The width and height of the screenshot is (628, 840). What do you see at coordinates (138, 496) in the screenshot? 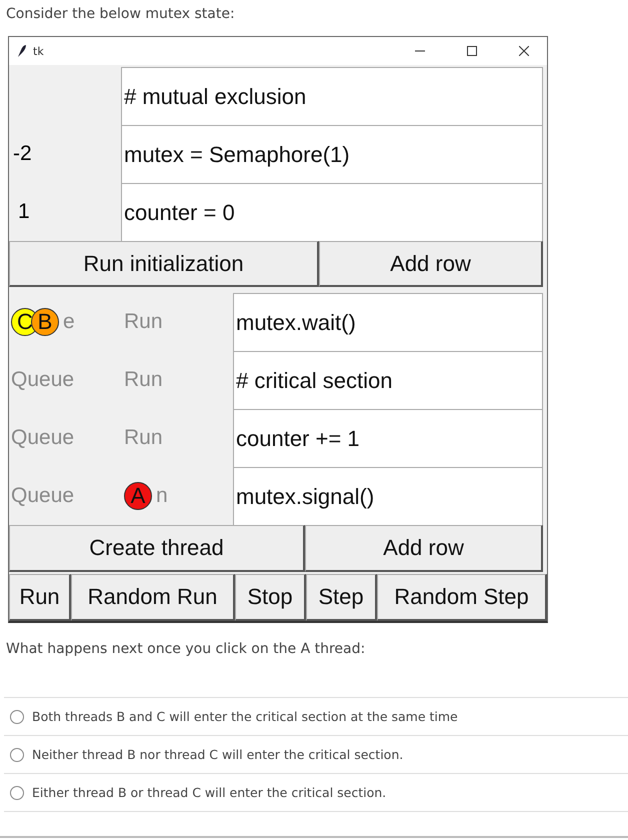
I see `thread-token: A` at bounding box center [138, 496].